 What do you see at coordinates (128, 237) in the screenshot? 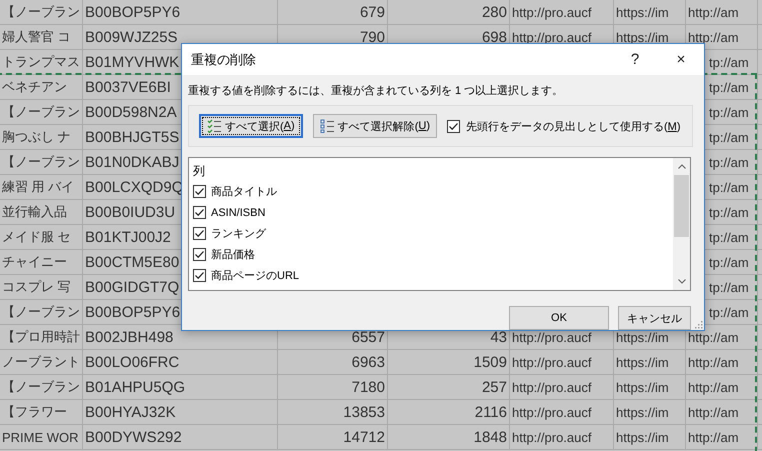
I see `code-cell: B01KTJ00J2` at bounding box center [128, 237].